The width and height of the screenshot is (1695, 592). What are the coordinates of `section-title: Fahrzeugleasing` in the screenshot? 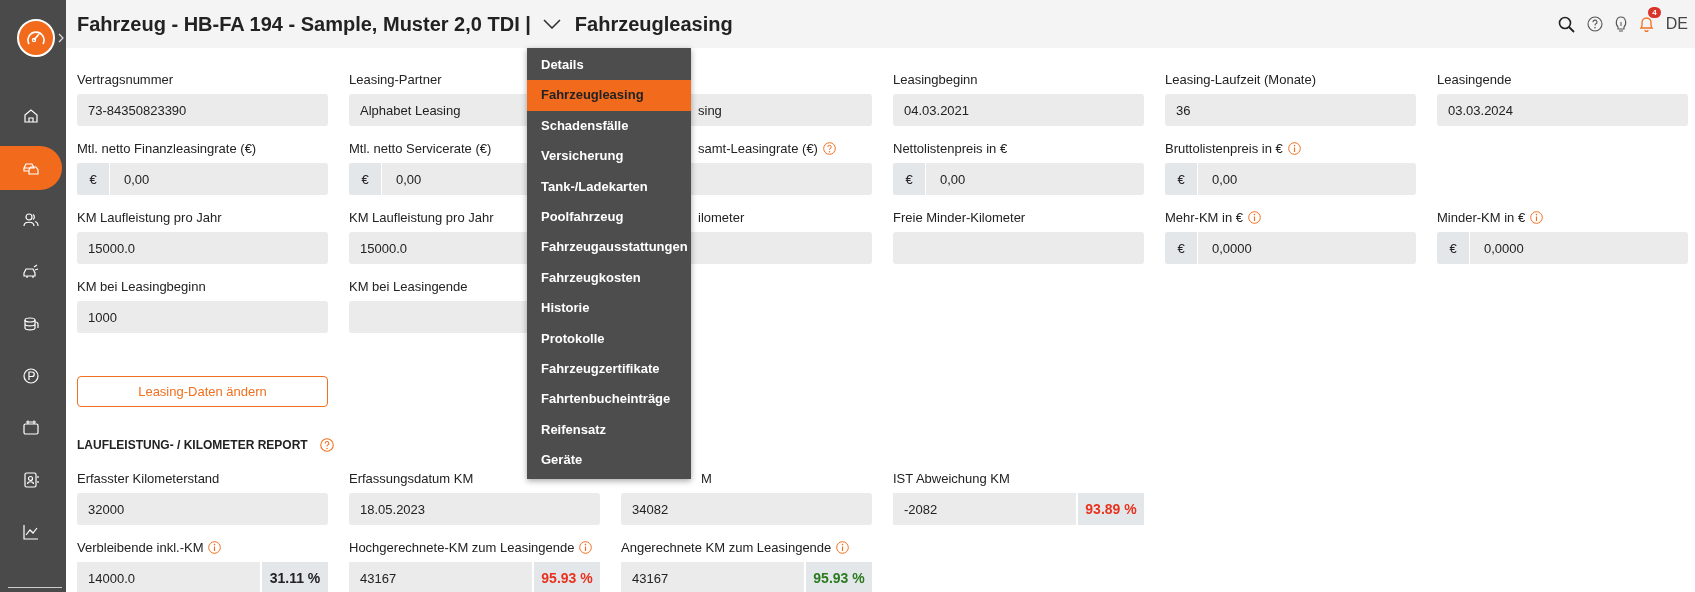 It's located at (653, 24).